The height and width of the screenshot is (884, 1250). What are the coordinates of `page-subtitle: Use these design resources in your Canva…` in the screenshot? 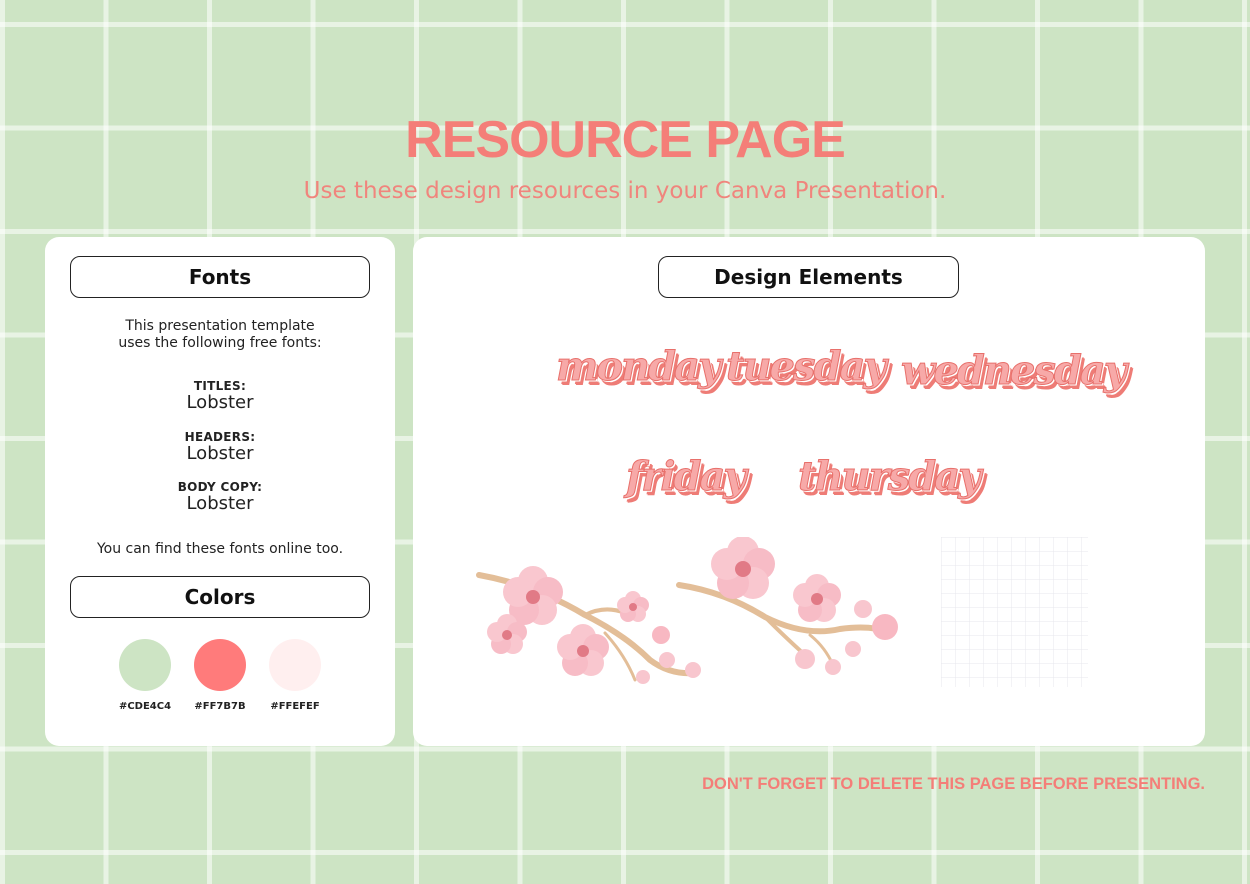 It's located at (625, 191).